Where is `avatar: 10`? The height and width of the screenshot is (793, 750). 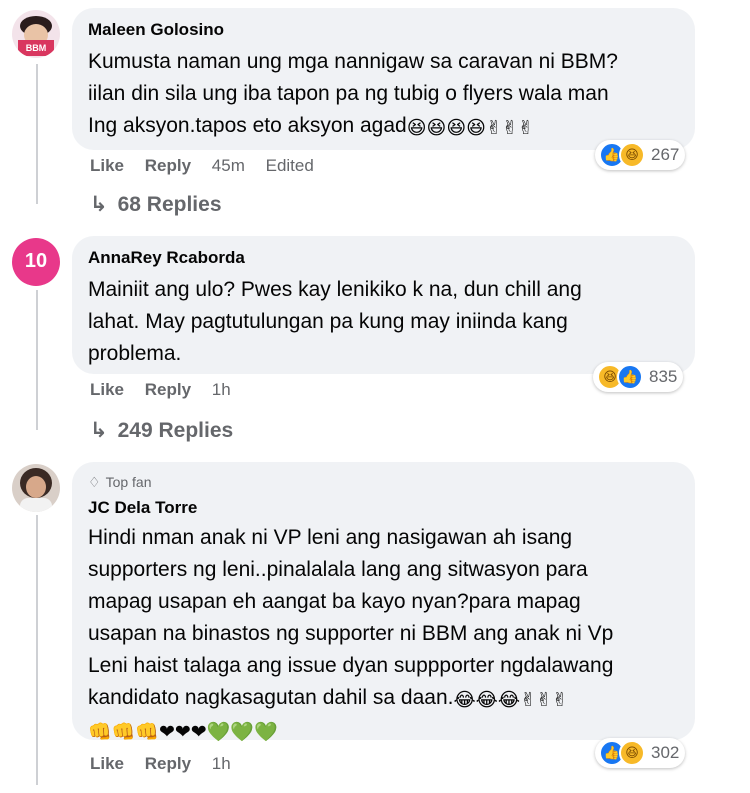
avatar: 10 is located at coordinates (36, 262).